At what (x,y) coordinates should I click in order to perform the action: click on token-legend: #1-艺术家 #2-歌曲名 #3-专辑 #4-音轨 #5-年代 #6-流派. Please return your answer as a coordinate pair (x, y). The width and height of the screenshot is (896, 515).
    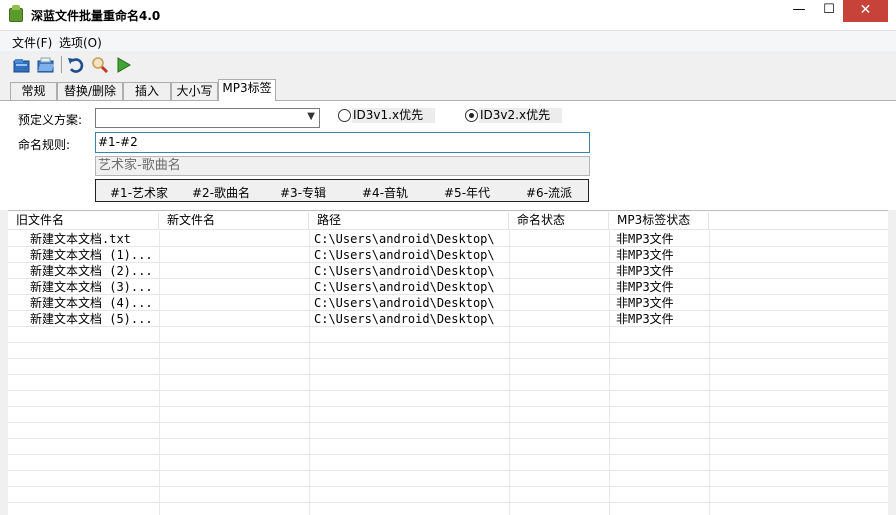
    Looking at the image, I should click on (342, 190).